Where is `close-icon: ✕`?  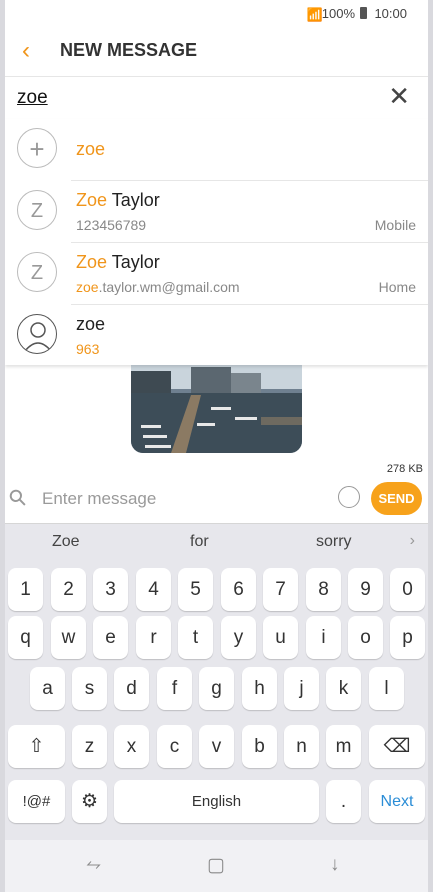
close-icon: ✕ is located at coordinates (399, 96).